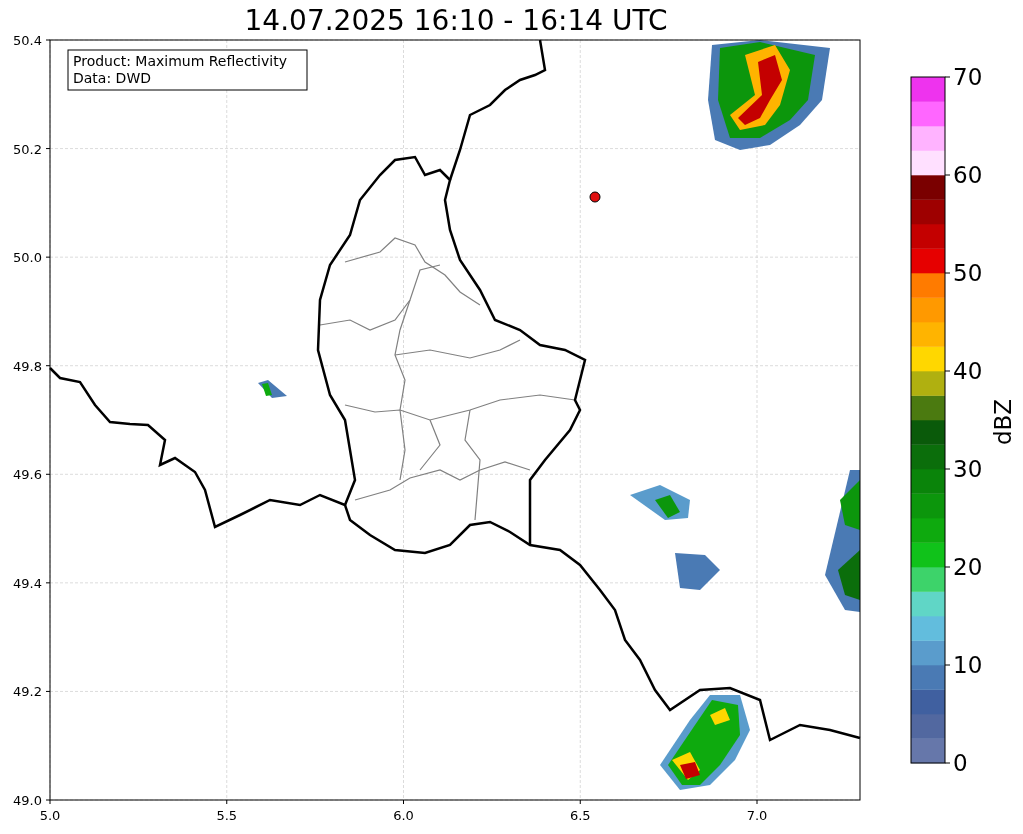 Image resolution: width=1023 pixels, height=834 pixels. What do you see at coordinates (27, 40) in the screenshot?
I see `y-tick-label: 50.4` at bounding box center [27, 40].